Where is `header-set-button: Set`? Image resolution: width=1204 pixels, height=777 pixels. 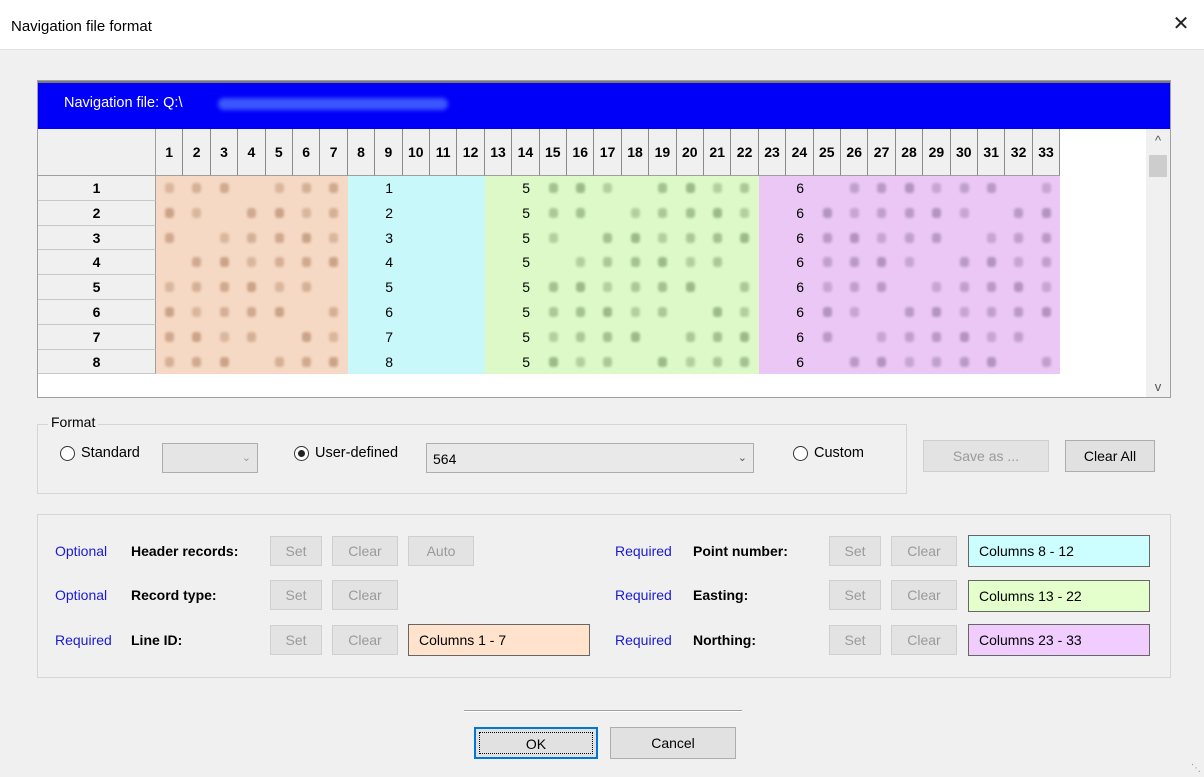
header-set-button: Set is located at coordinates (296, 551).